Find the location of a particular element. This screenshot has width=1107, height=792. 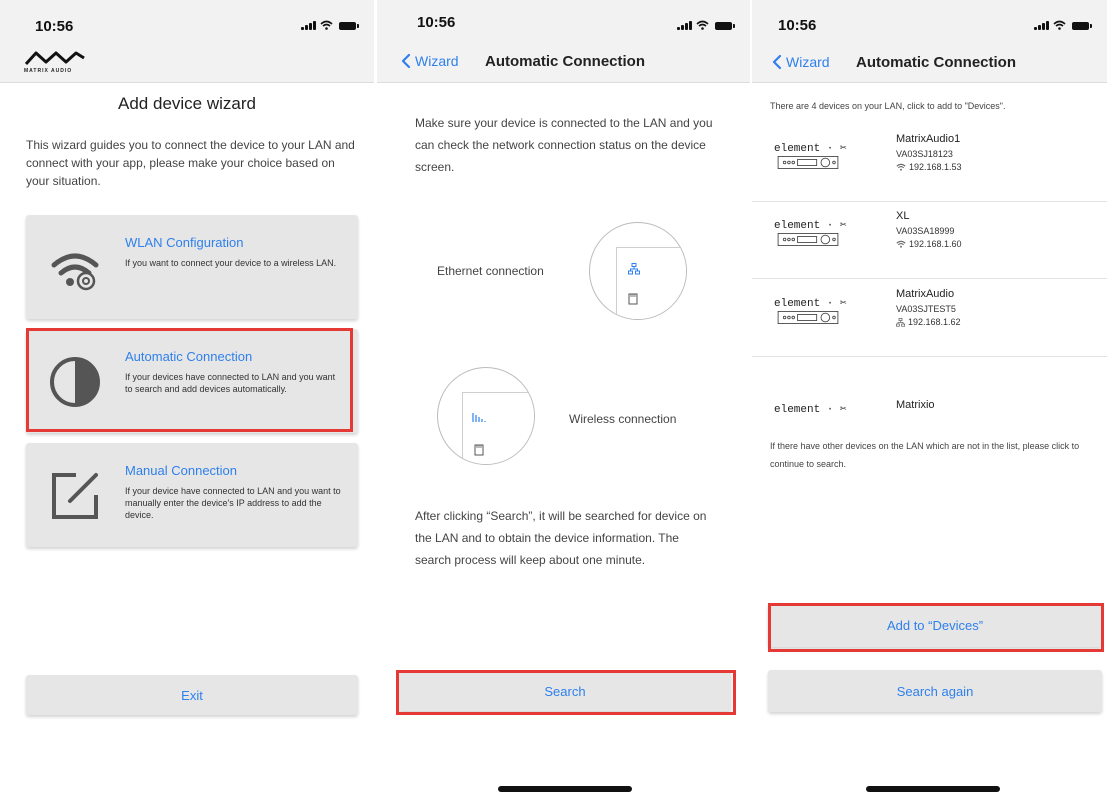

page-title: Add device wizard is located at coordinates (187, 103).